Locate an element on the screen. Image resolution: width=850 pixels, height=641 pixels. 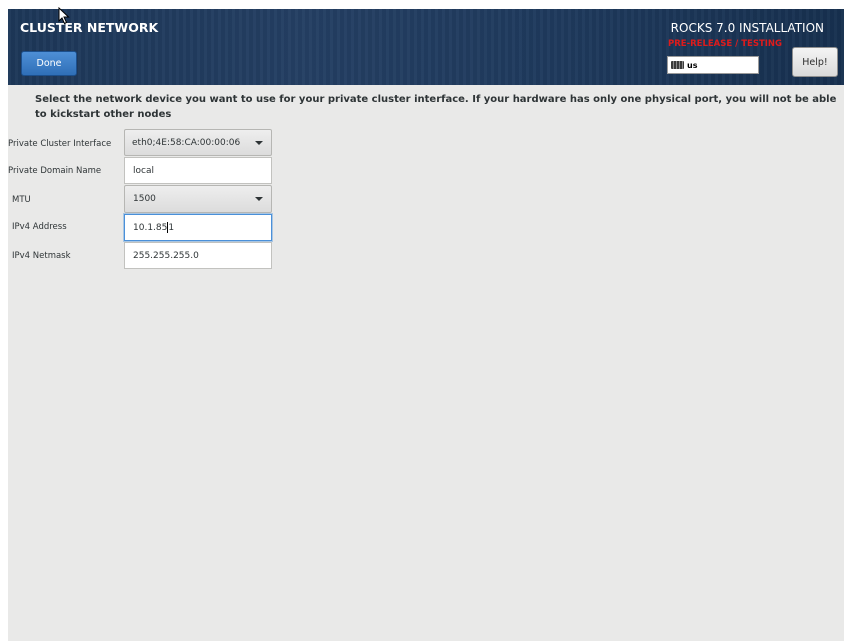
ipv4-address-field: 10.1.851 is located at coordinates (198, 227).